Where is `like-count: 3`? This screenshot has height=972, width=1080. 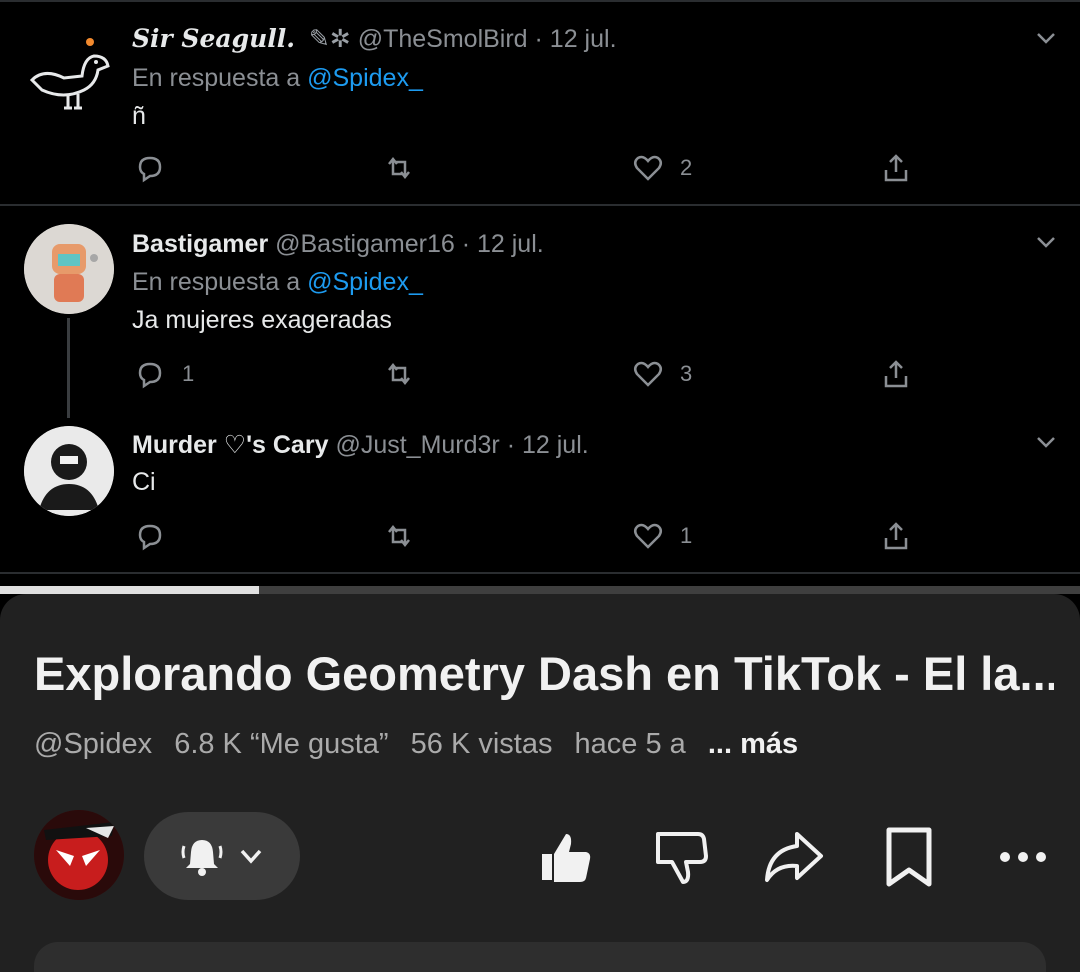 like-count: 3 is located at coordinates (686, 373).